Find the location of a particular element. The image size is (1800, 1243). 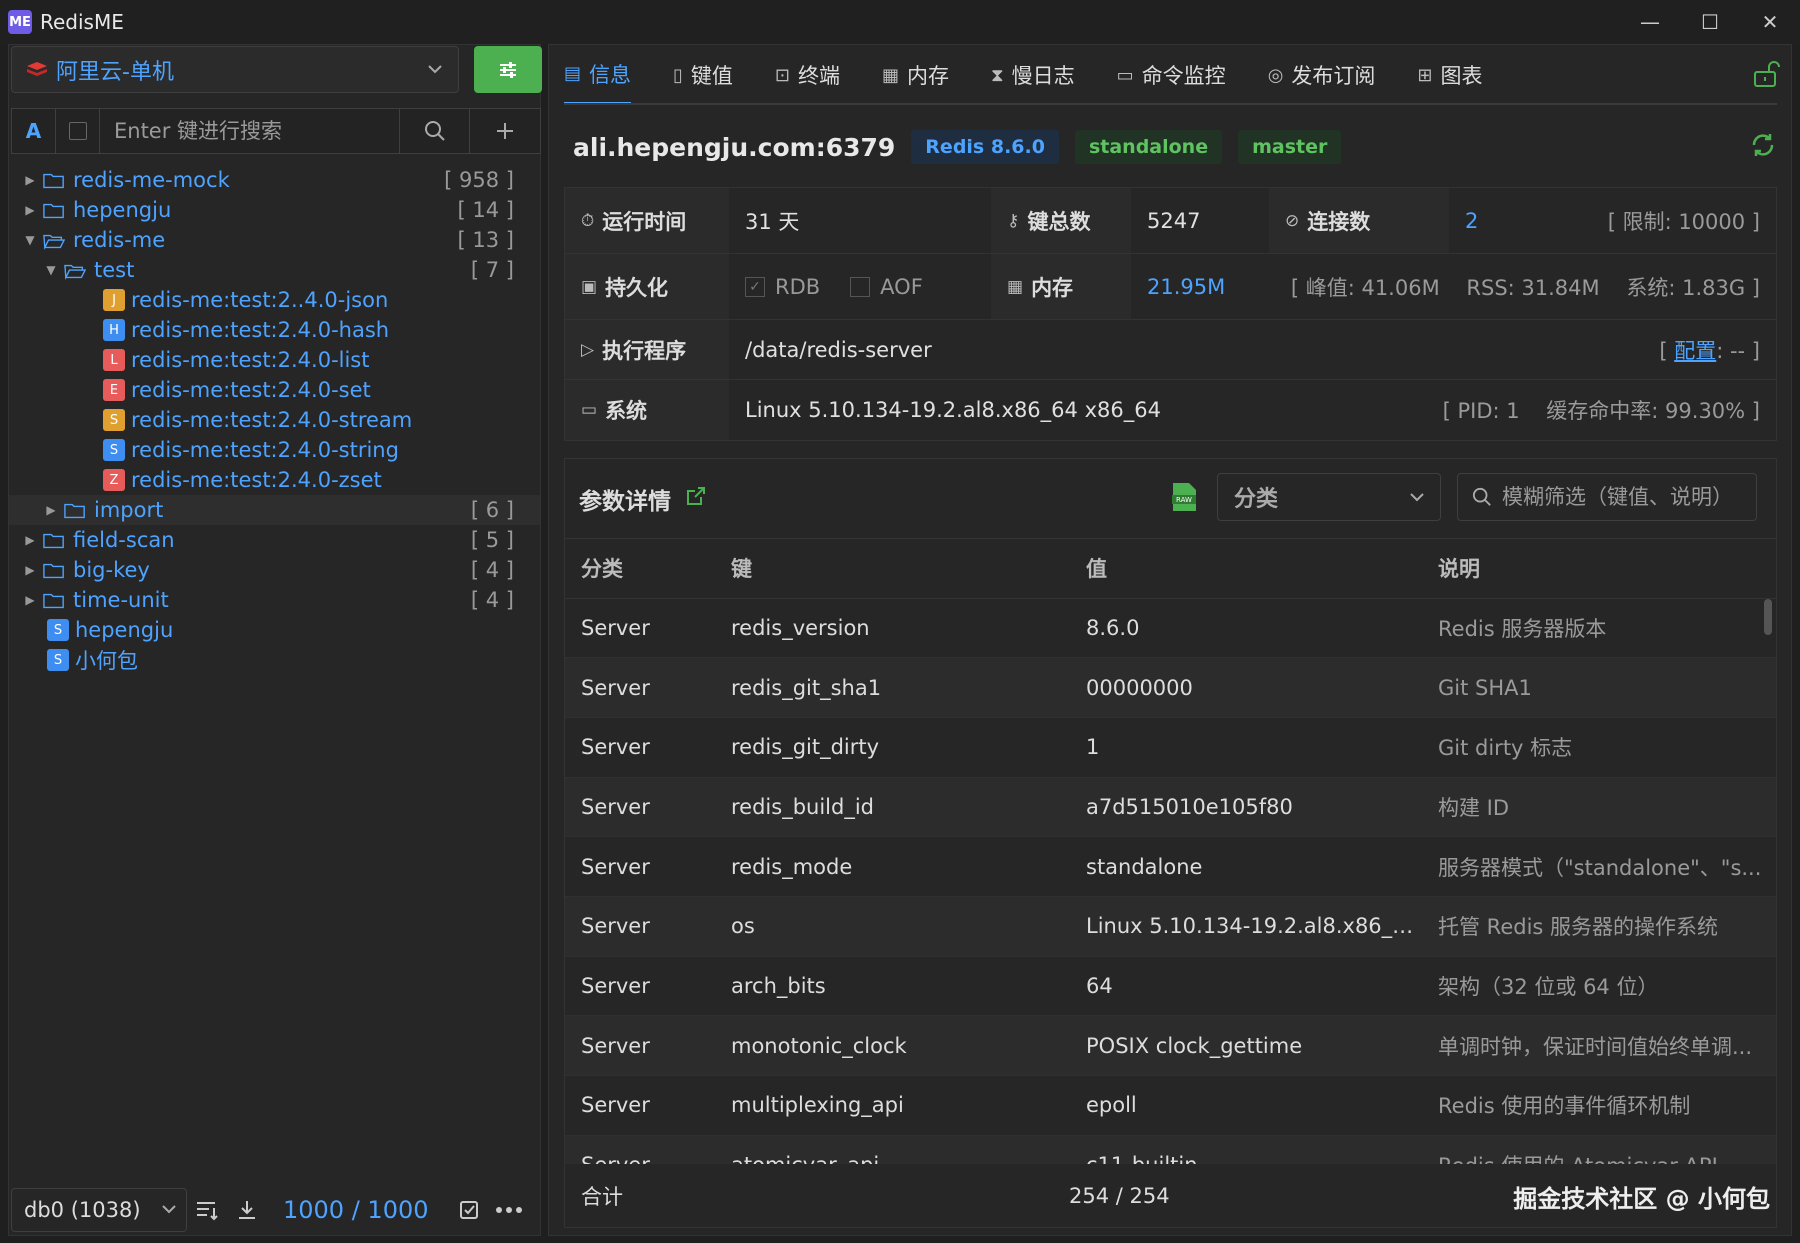

folder-icon is located at coordinates (55, 570).